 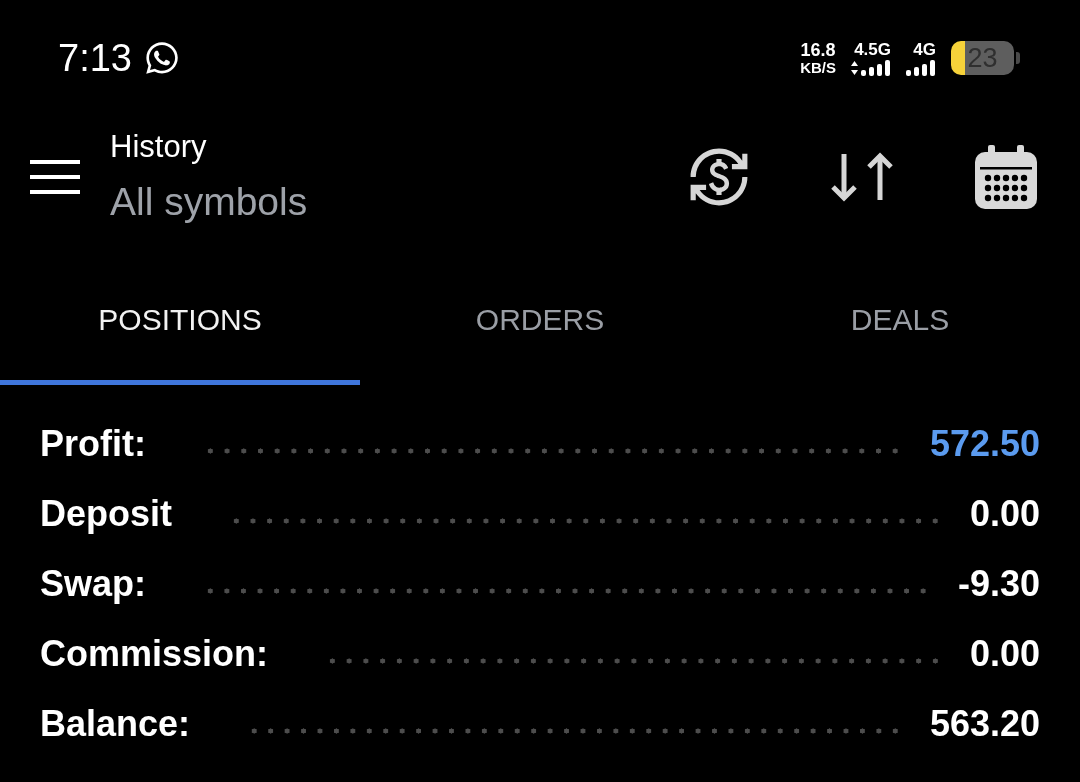 I want to click on summary-value: 572.50, so click(x=984, y=444).